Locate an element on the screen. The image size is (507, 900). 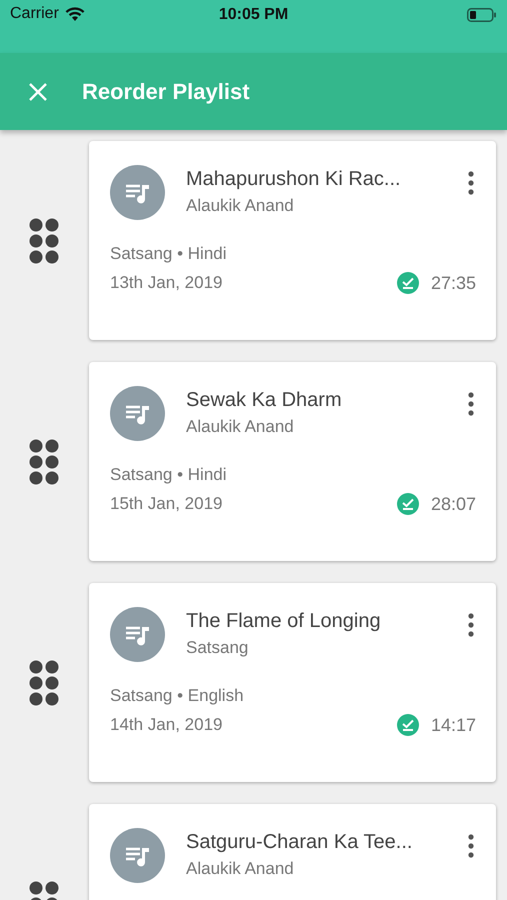
carrier-label: Carrier is located at coordinates (34, 14).